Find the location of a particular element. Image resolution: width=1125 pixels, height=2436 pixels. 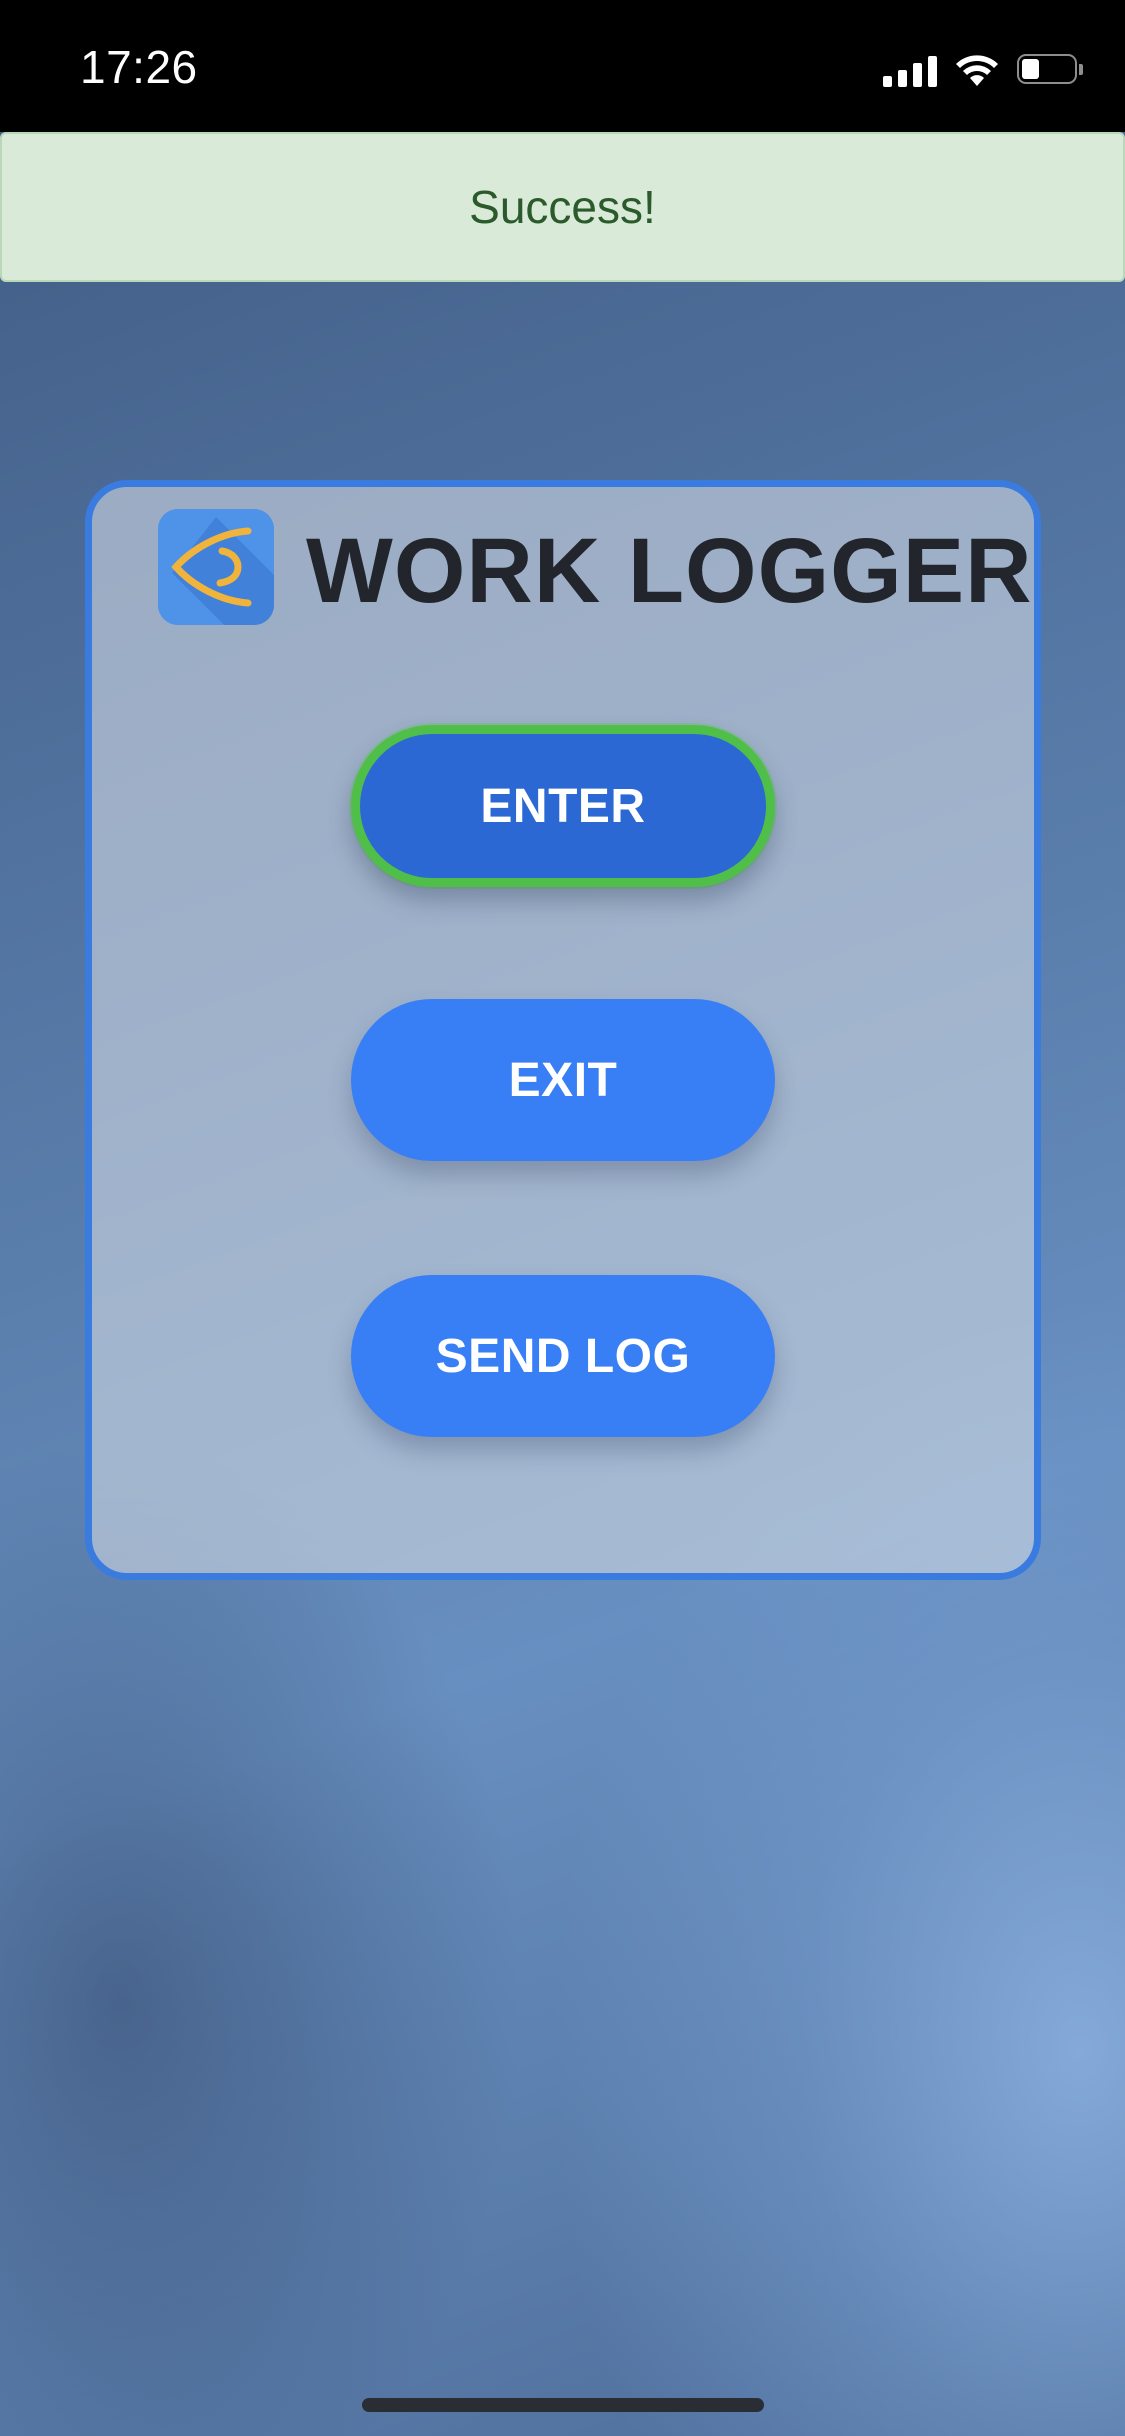

status-bar: 17:26 is located at coordinates (562, 66).